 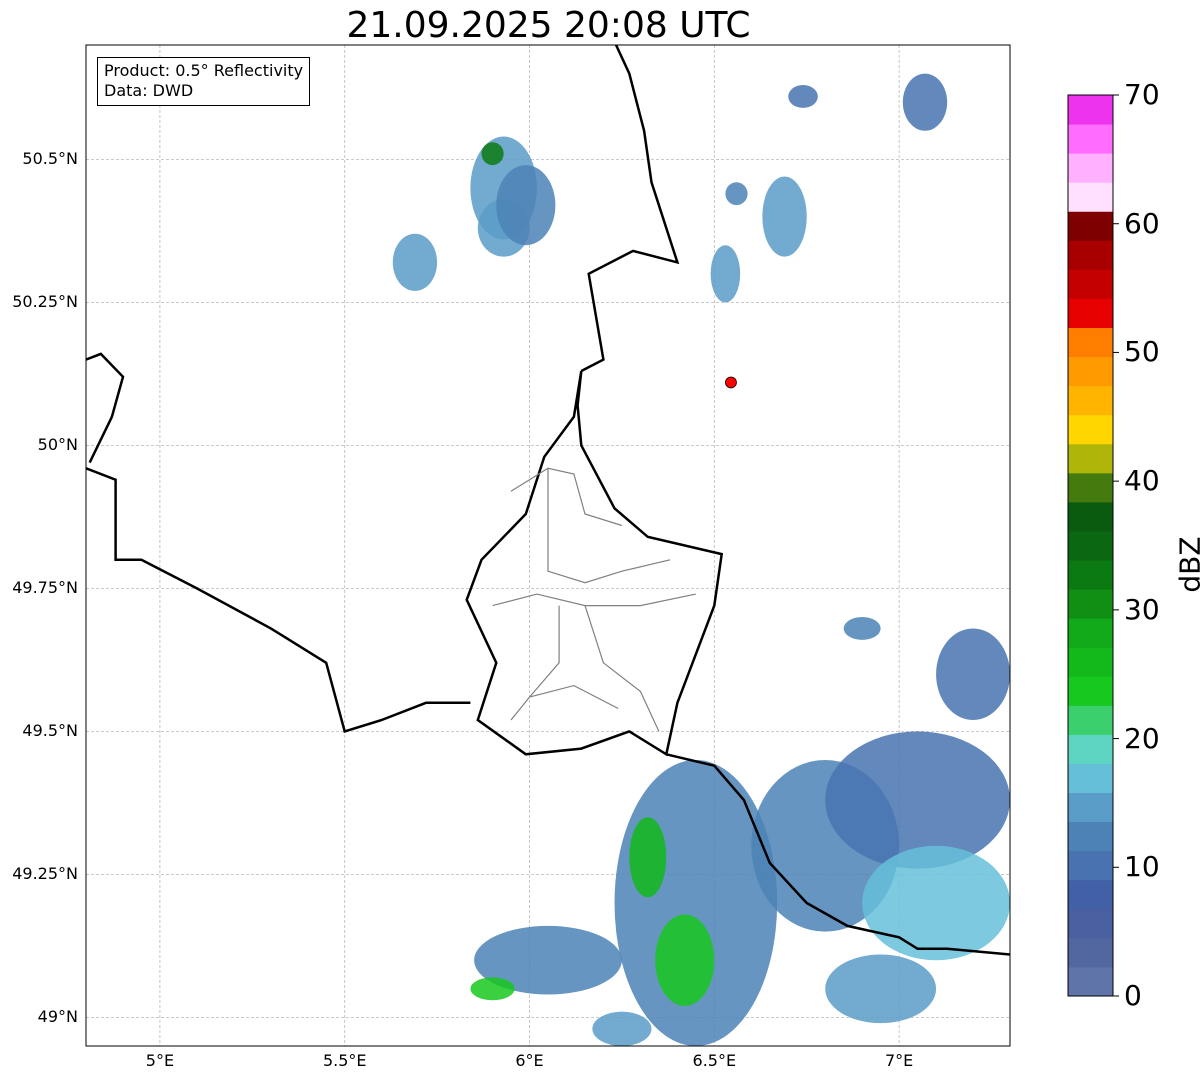 What do you see at coordinates (45, 302) in the screenshot?
I see `y-tick-label-1: 50.25°N` at bounding box center [45, 302].